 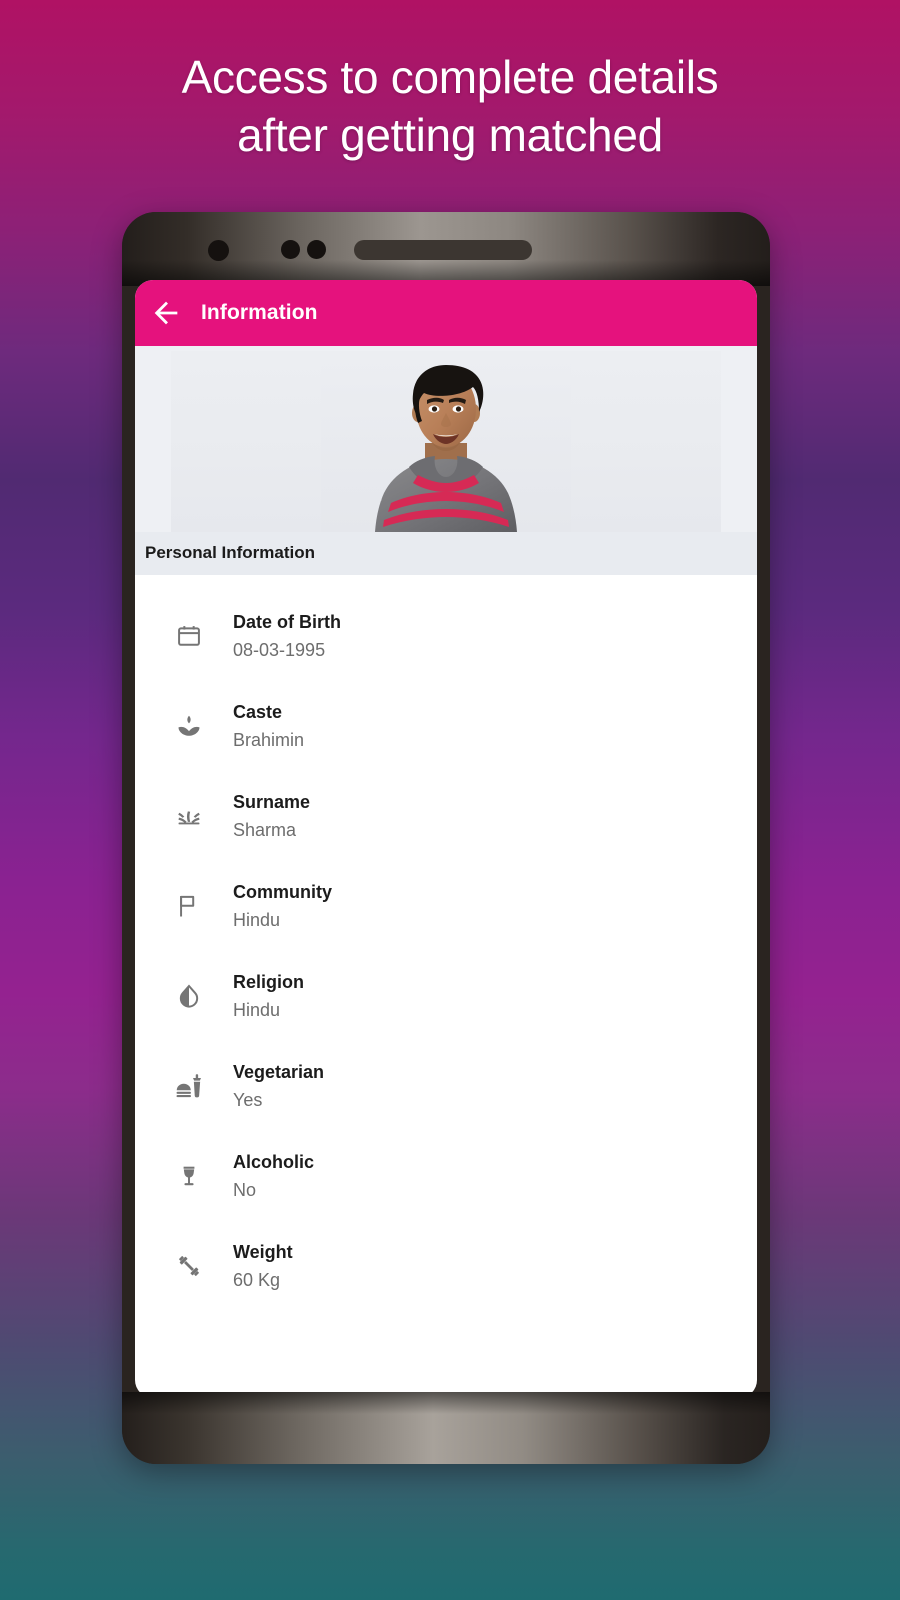 I want to click on portrait-illustration, so click(x=446, y=441).